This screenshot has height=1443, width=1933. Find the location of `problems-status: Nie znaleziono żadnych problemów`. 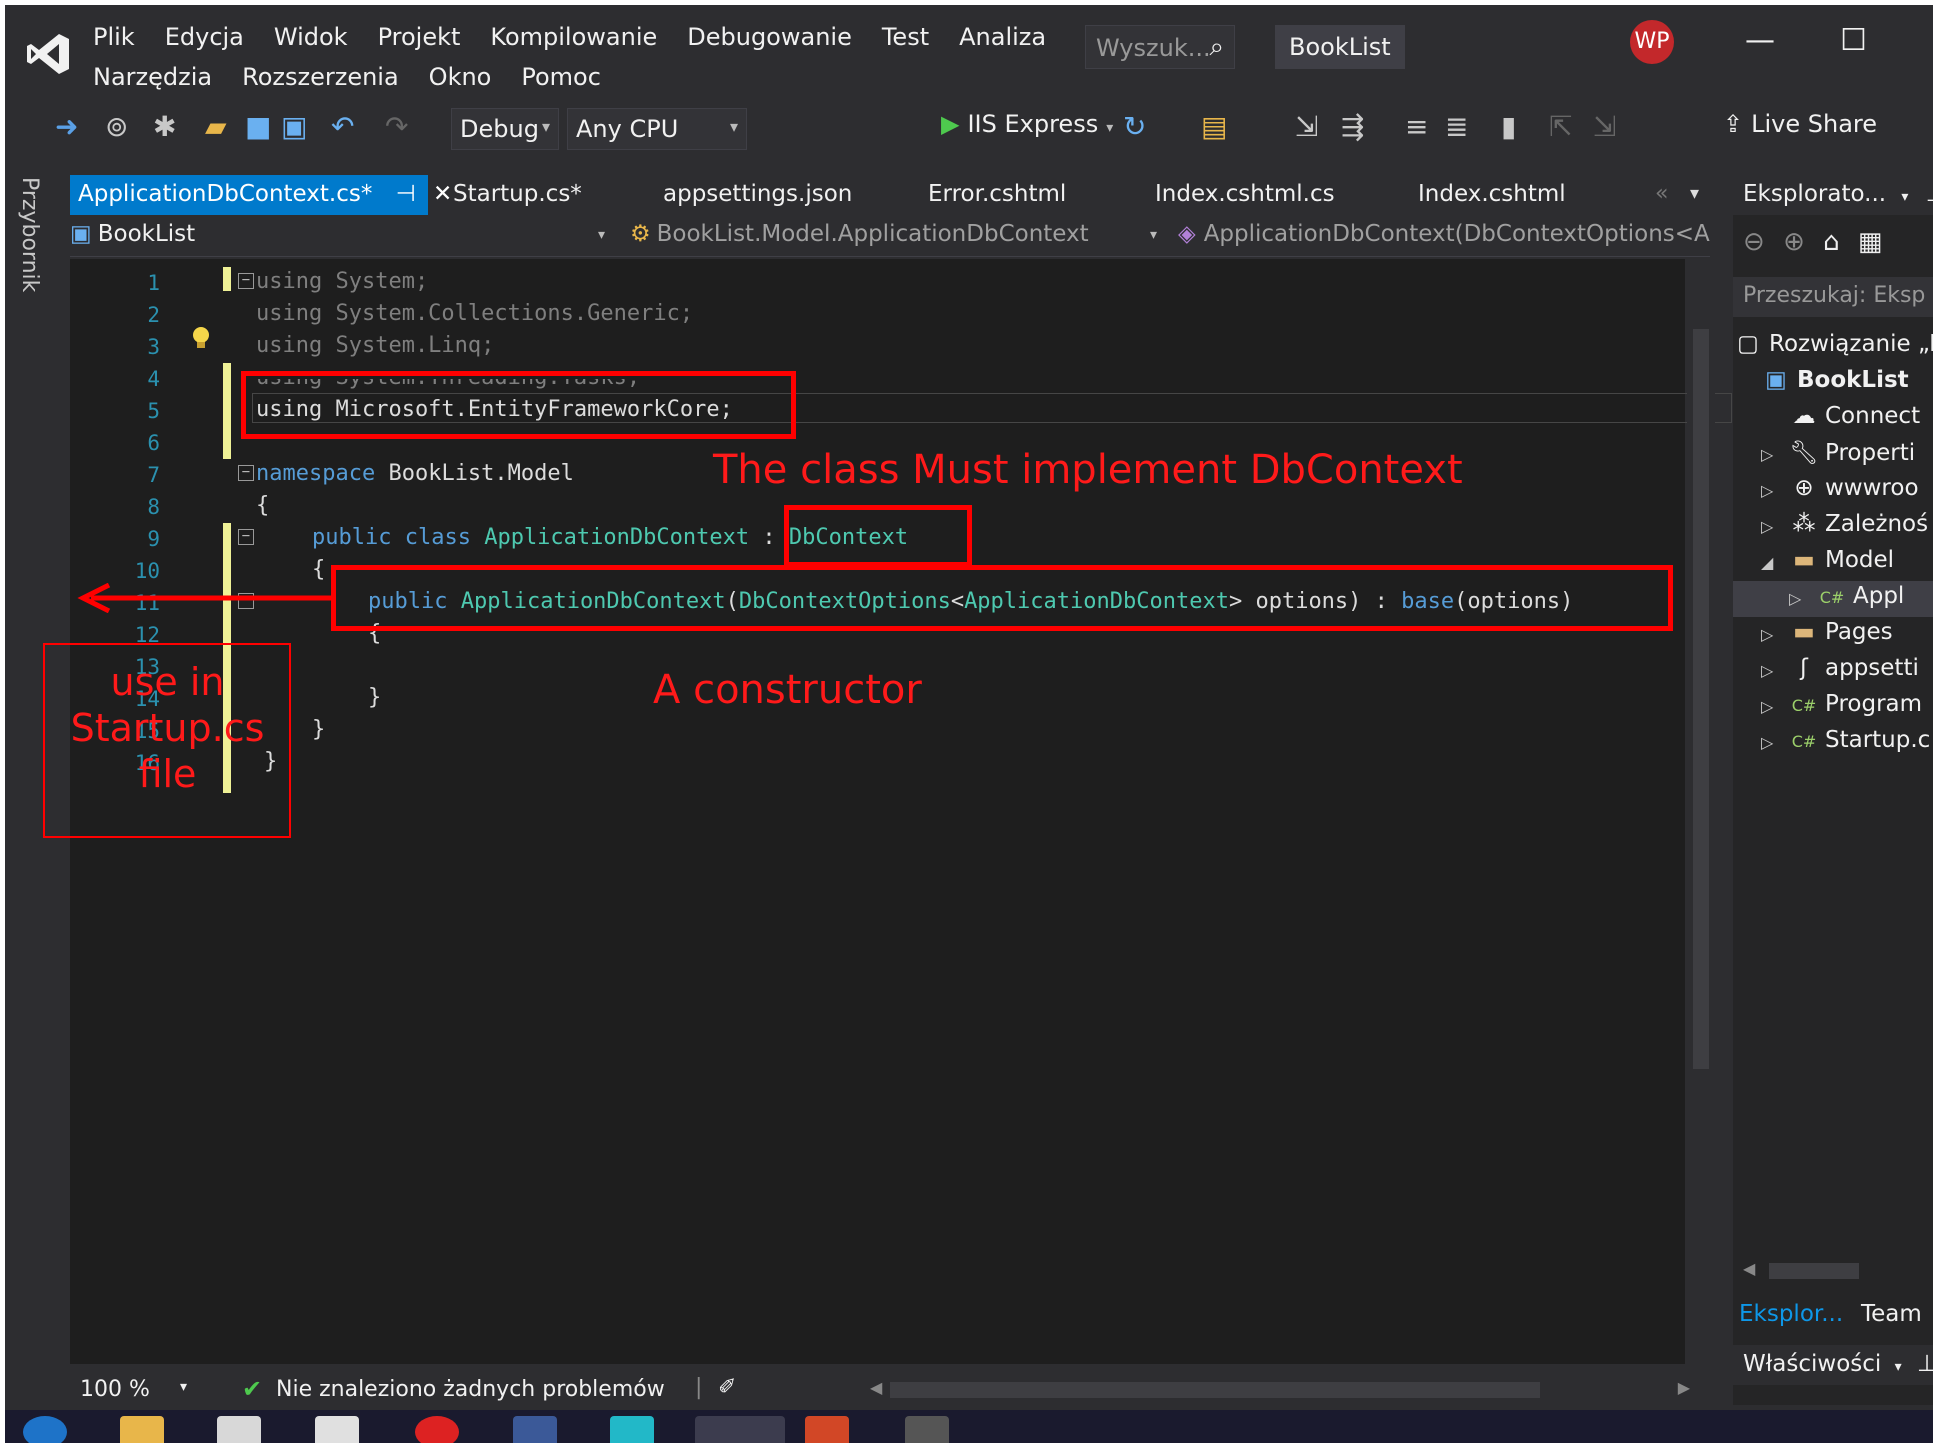

problems-status: Nie znaleziono żadnych problemów is located at coordinates (470, 1389).